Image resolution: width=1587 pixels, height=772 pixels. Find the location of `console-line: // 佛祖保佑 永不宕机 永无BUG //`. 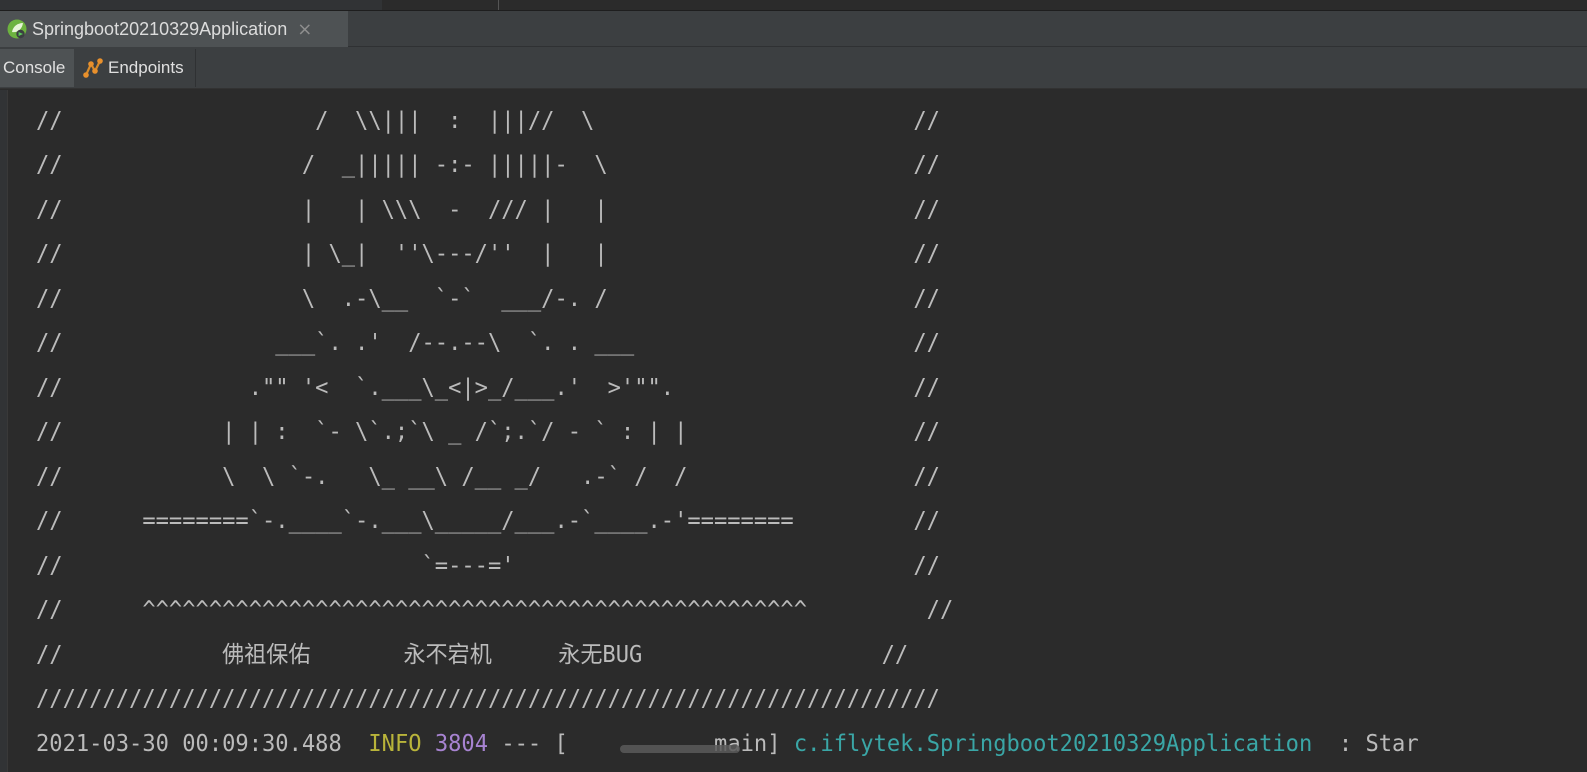

console-line: // 佛祖保佑 永不宕机 永无BUG // is located at coordinates (472, 655).